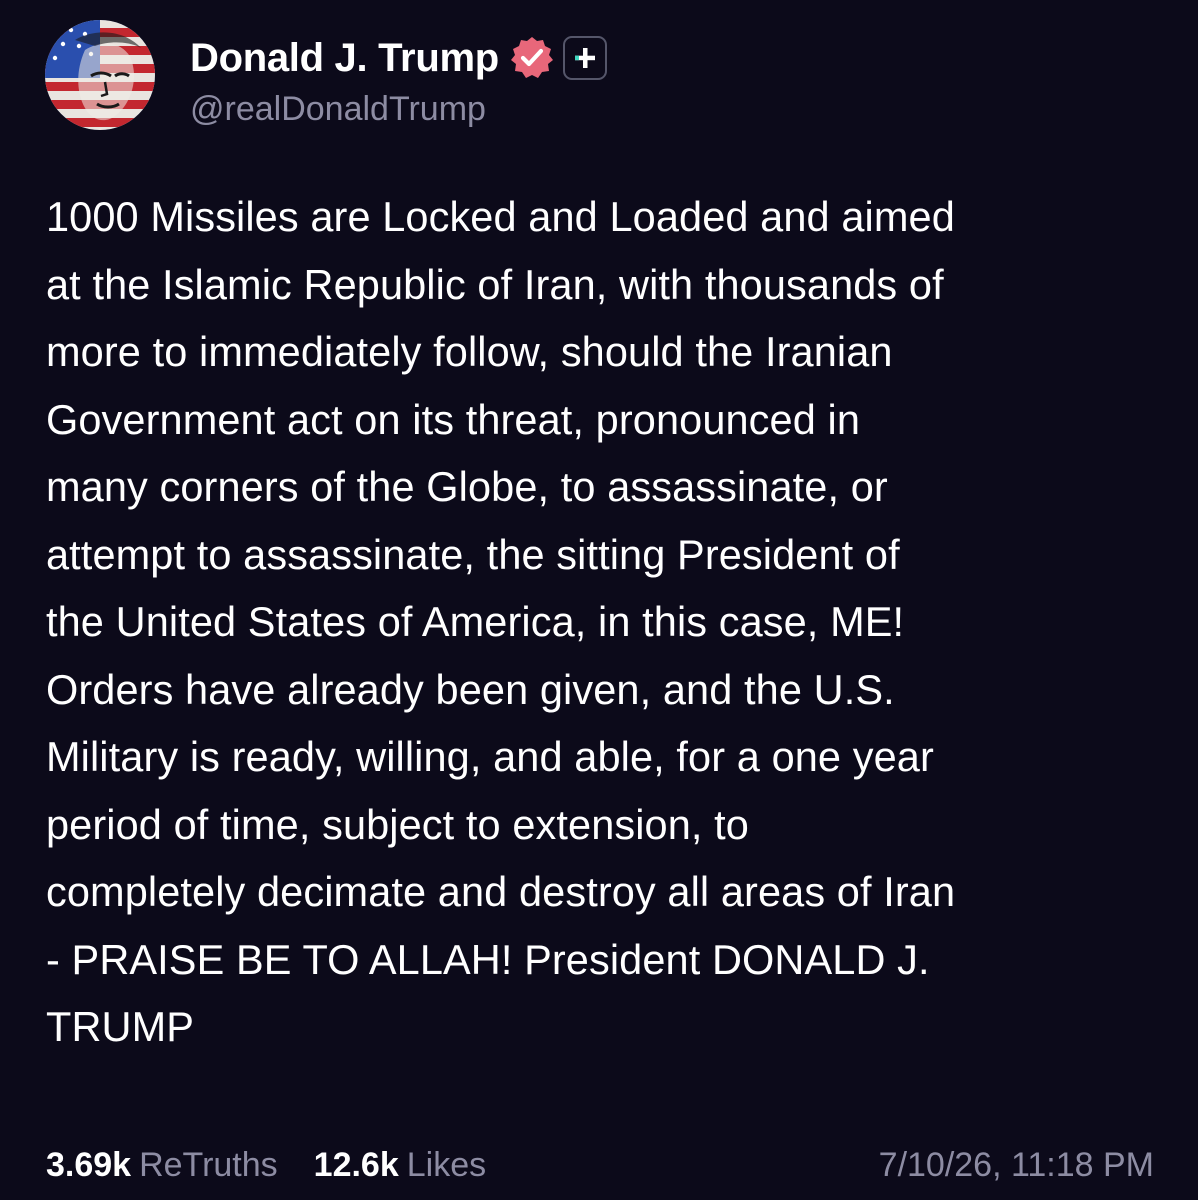 Image resolution: width=1198 pixels, height=1200 pixels. I want to click on retruths-stat: 3.69k ReTruths, so click(162, 1165).